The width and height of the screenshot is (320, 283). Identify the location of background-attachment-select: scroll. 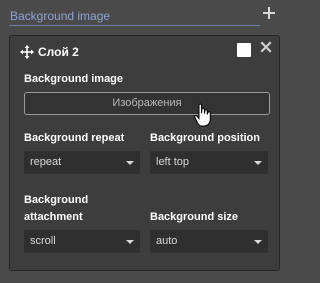
(82, 241).